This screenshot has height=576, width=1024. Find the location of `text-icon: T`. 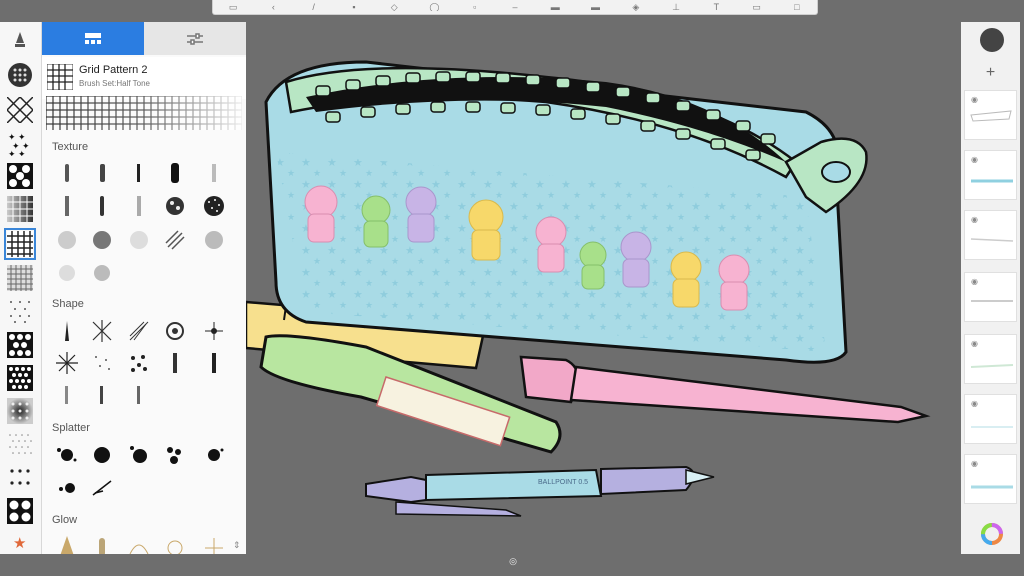

text-icon: T is located at coordinates (716, 7).